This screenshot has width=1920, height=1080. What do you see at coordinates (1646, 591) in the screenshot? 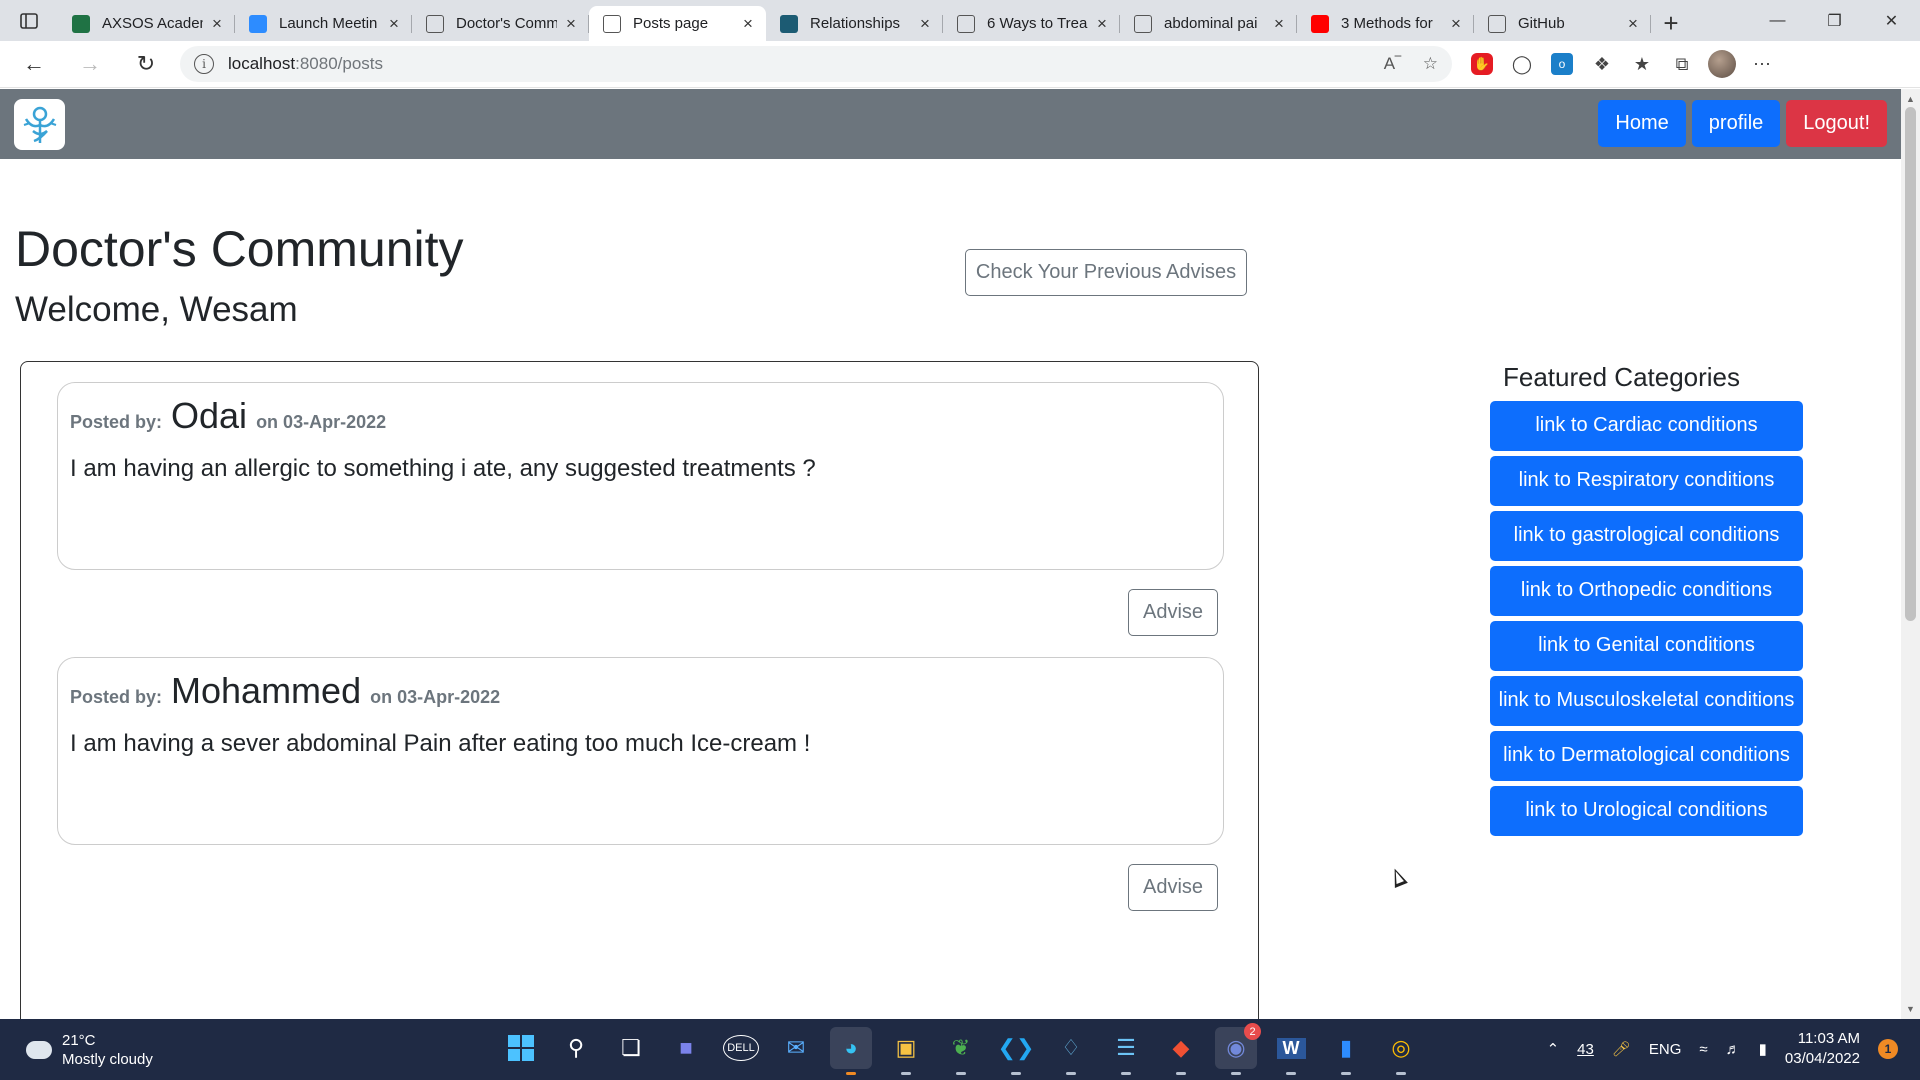
I see `category-link-orthopedic: link to Orthopedic conditions` at bounding box center [1646, 591].